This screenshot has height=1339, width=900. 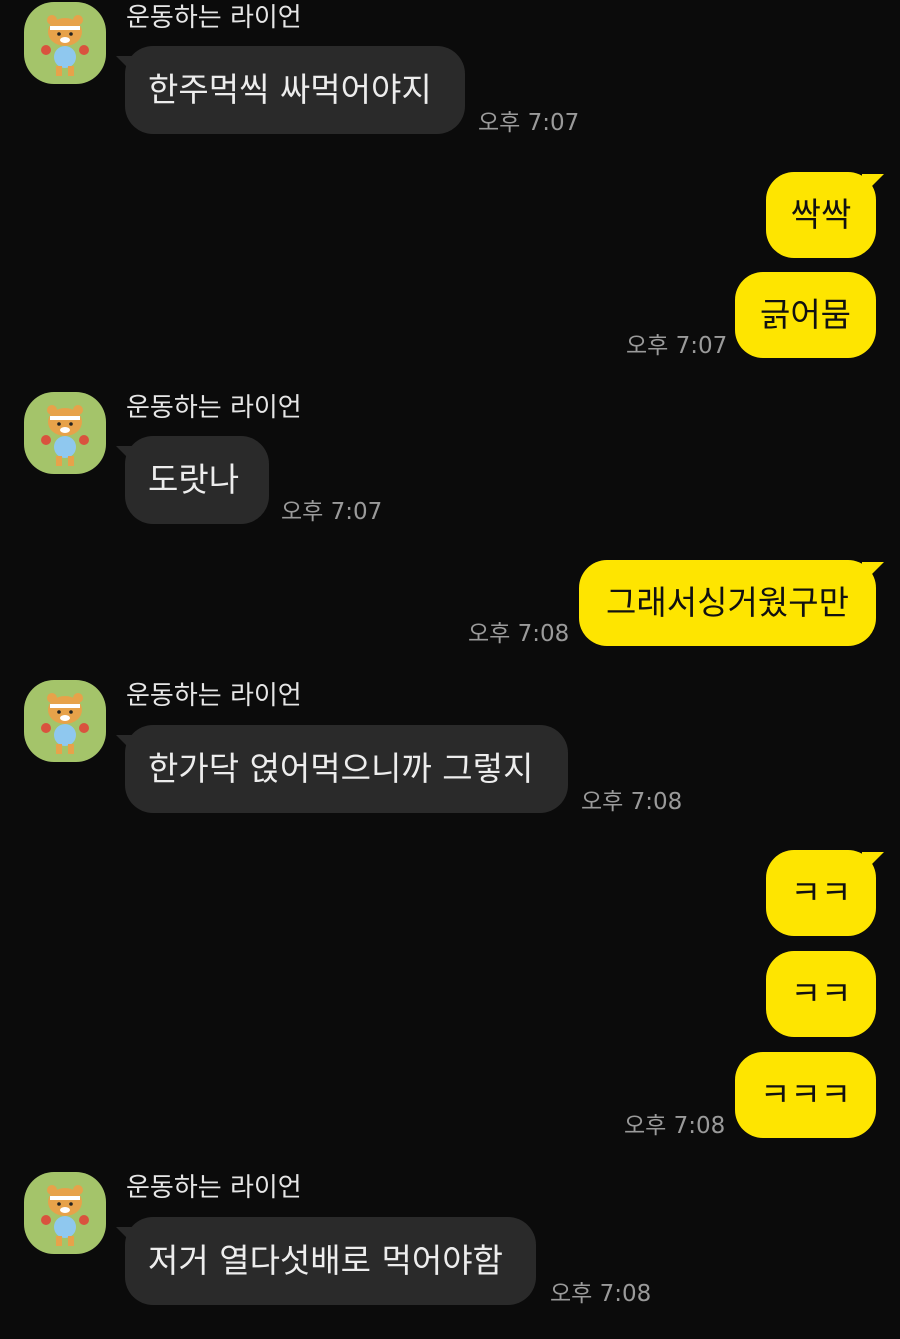 I want to click on outgoing-message-bubble: 싹싹, so click(x=821, y=215).